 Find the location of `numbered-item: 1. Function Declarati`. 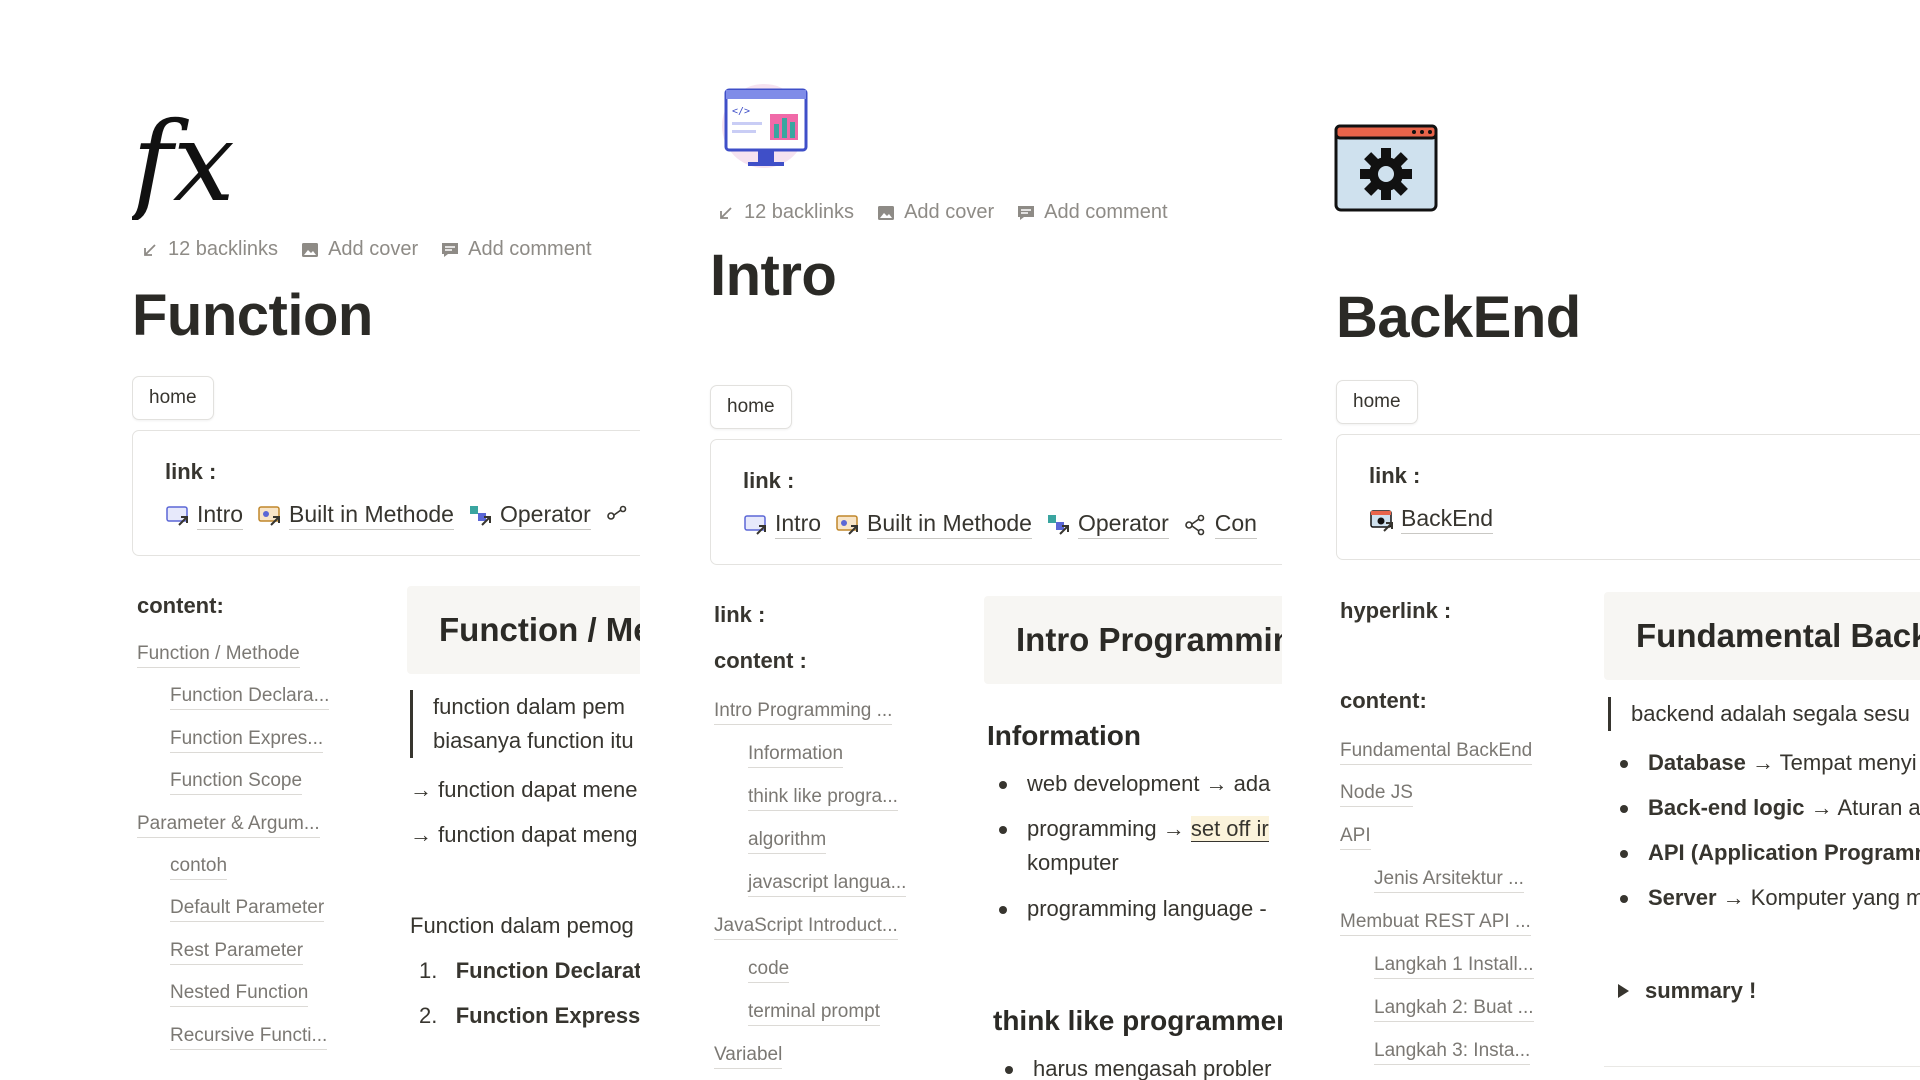

numbered-item: 1. Function Declarati is located at coordinates (529, 970).